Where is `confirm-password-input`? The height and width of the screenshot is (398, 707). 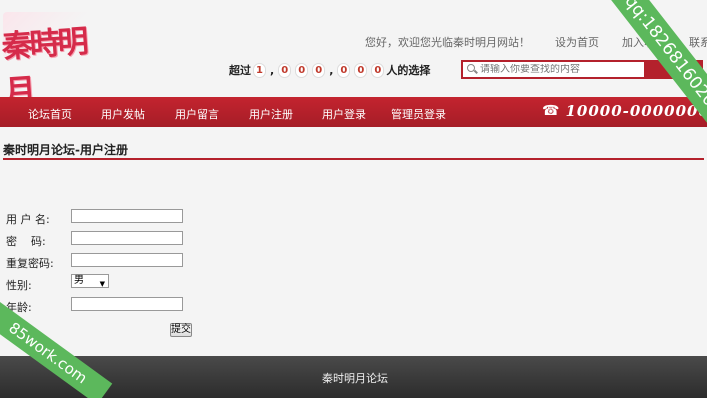 confirm-password-input is located at coordinates (127, 260).